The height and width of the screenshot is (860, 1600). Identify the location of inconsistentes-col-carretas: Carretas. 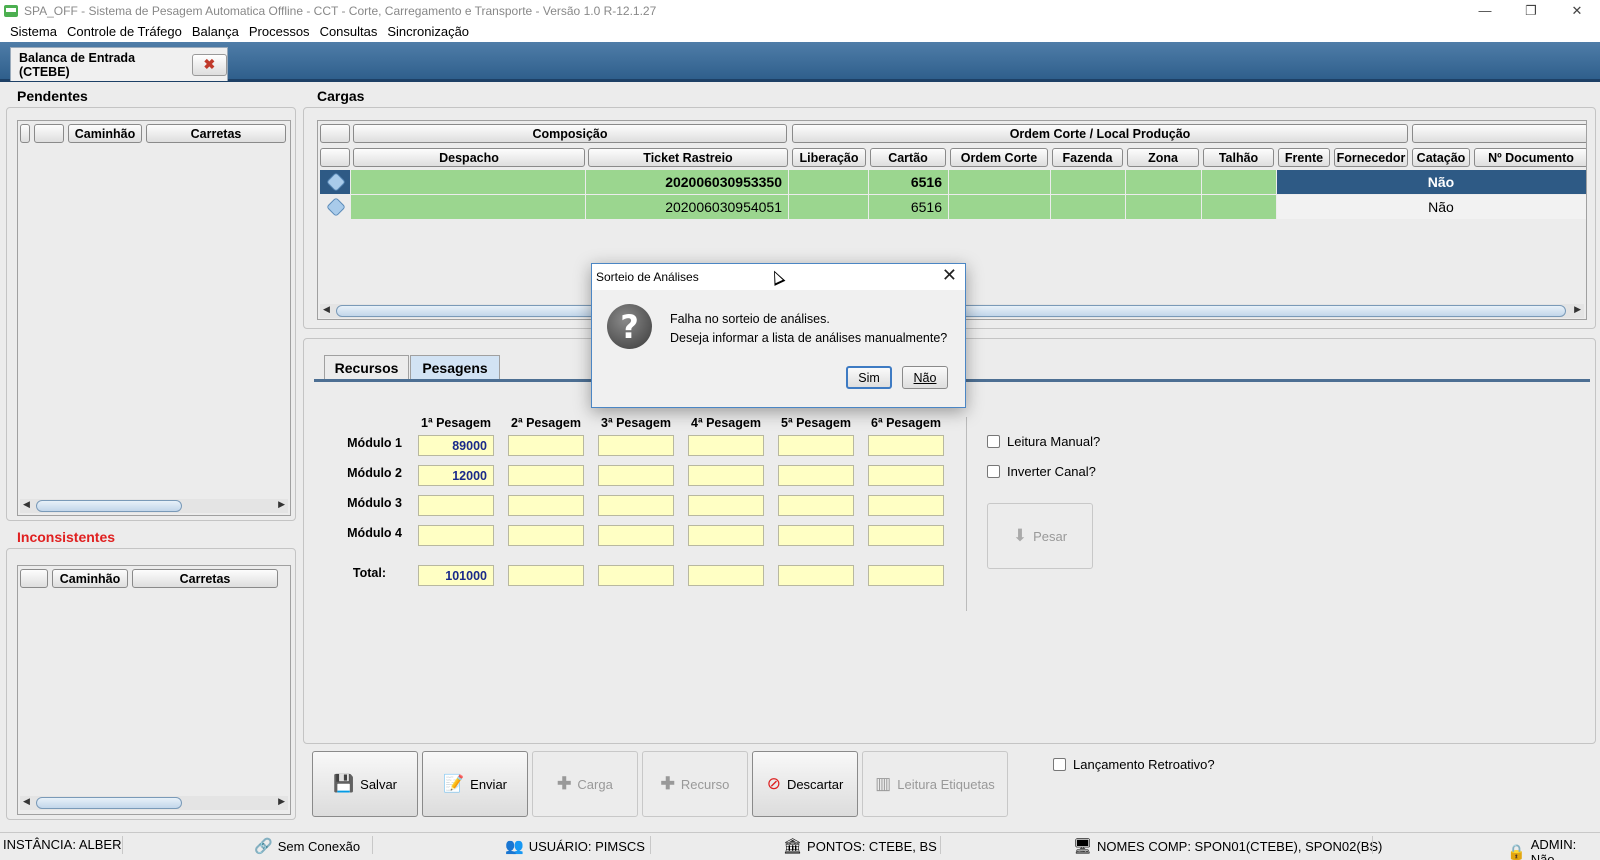
(205, 578).